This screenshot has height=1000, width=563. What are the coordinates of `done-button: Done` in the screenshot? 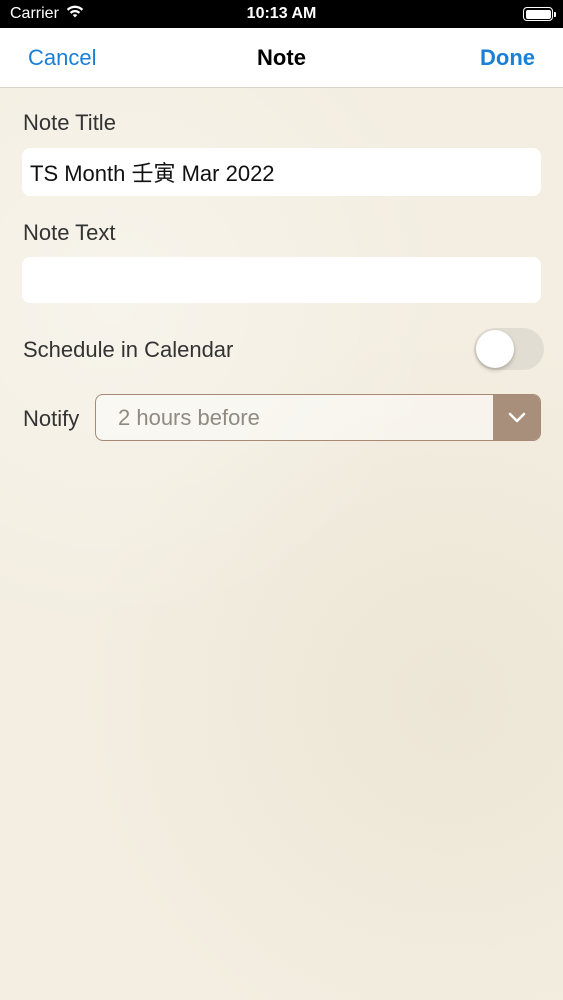 It's located at (507, 58).